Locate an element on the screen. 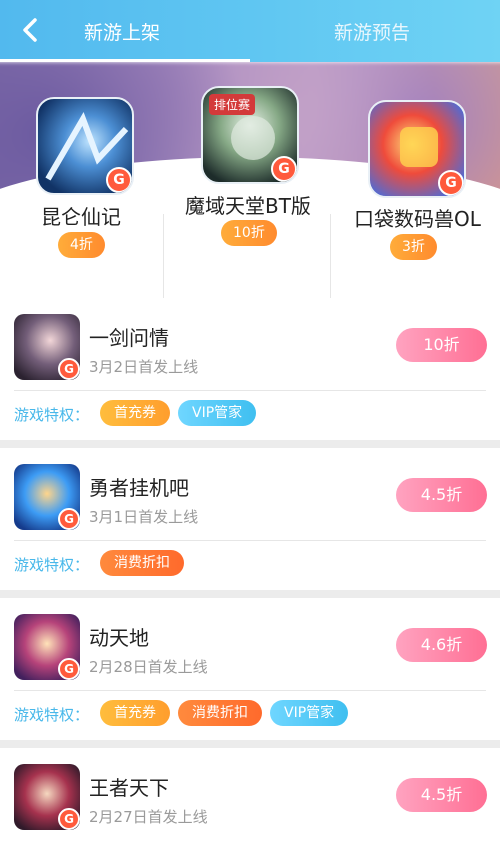 The width and height of the screenshot is (500, 856). chevron-left-icon is located at coordinates (31, 30).